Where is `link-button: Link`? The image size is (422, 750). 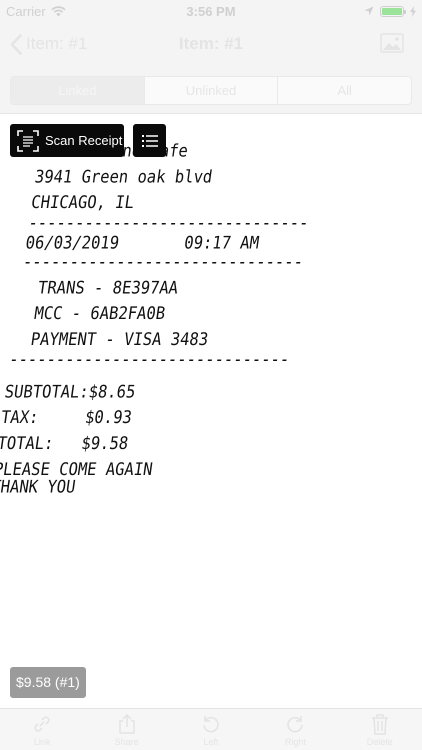
link-button: Link is located at coordinates (42, 730).